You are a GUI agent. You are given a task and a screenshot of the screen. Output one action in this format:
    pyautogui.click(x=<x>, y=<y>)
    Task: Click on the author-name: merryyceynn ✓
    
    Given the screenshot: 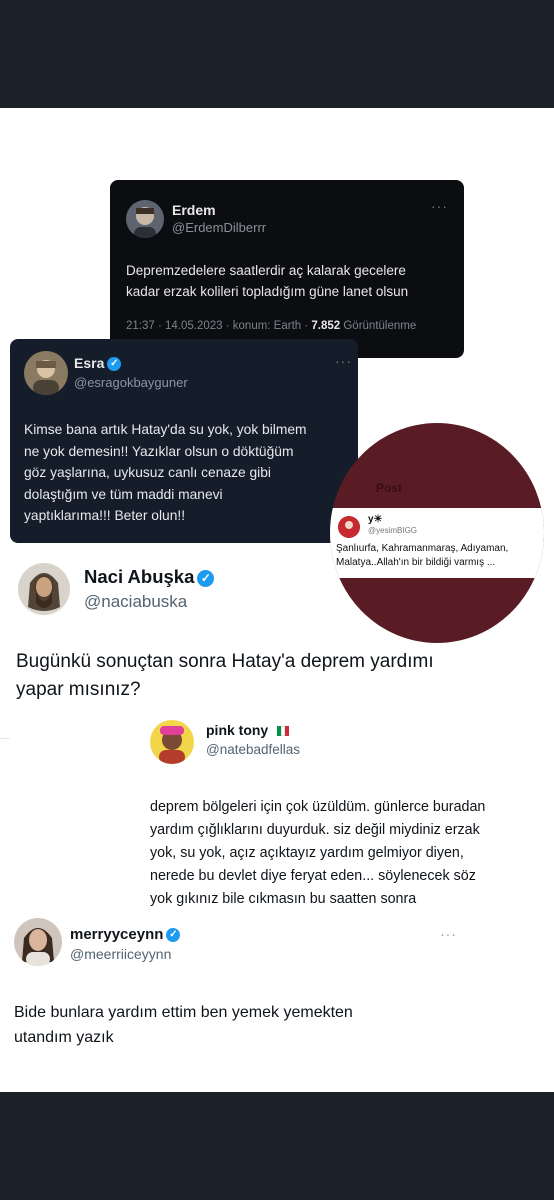 What is the action you would take?
    pyautogui.click(x=125, y=934)
    